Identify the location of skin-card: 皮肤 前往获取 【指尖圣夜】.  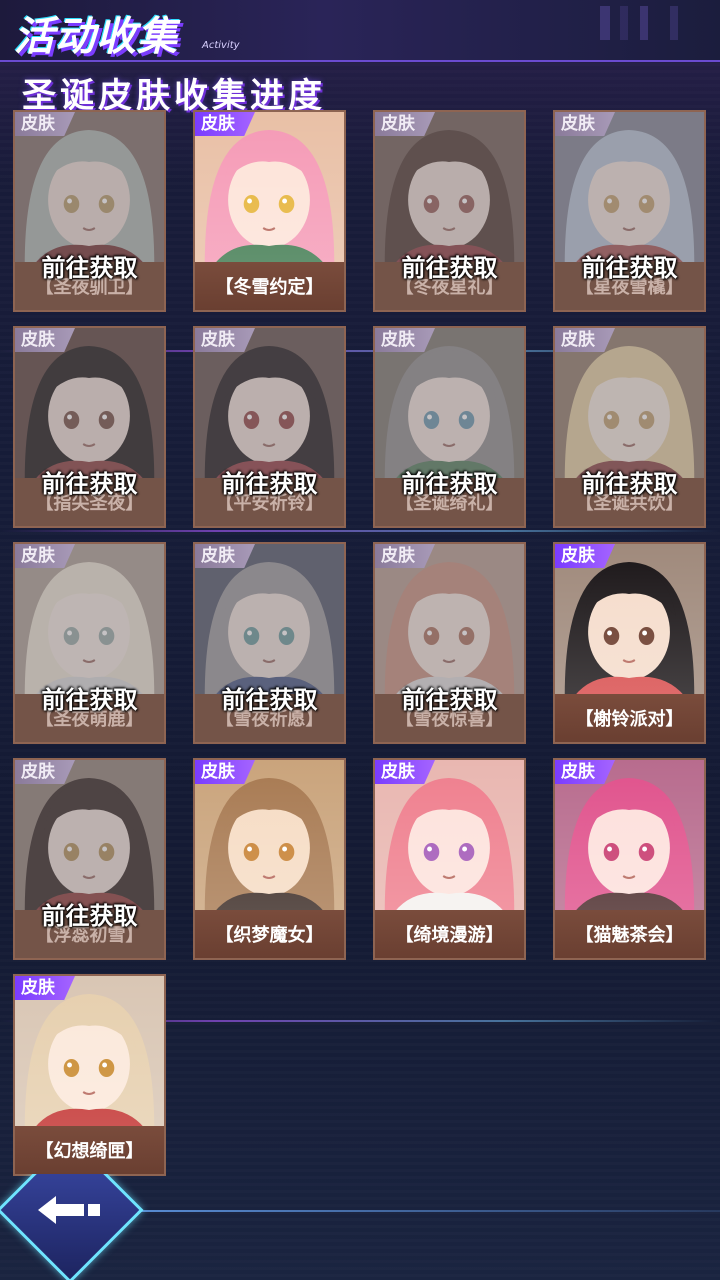
(89, 427).